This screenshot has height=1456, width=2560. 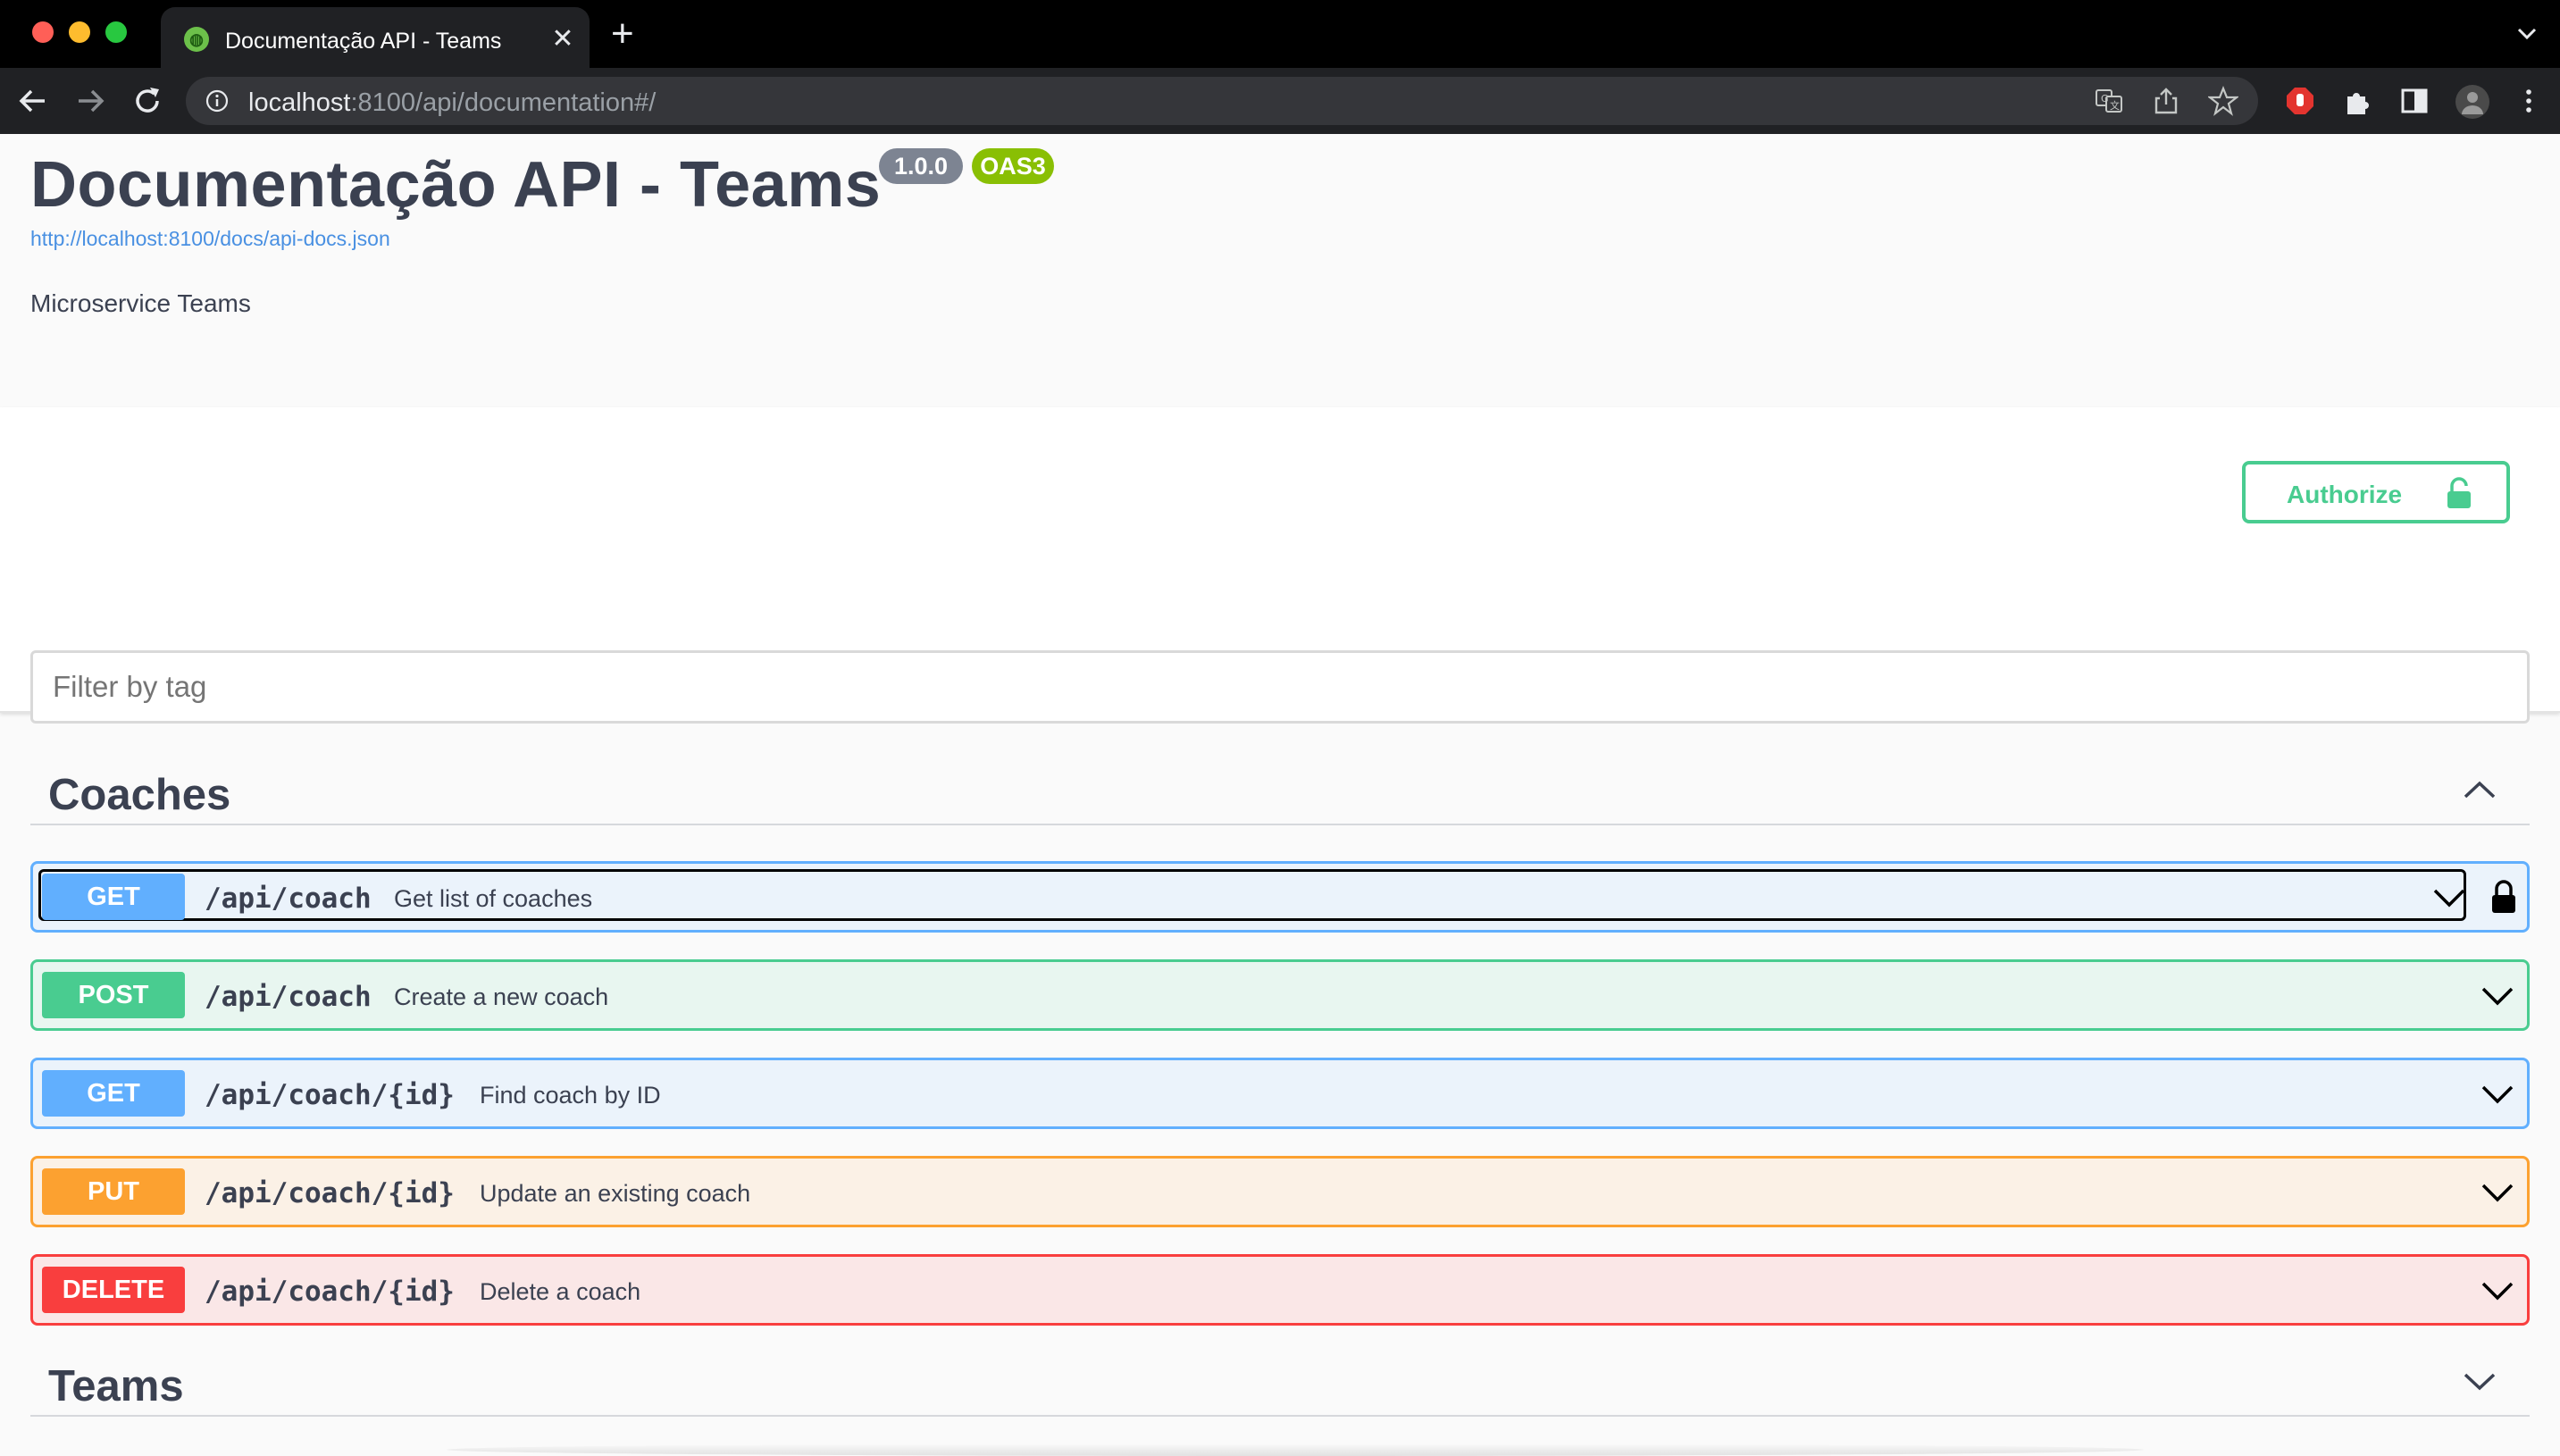 I want to click on browser-toolbar: localhost:8100/api/documentation#/ G 文, so click(x=1280, y=101).